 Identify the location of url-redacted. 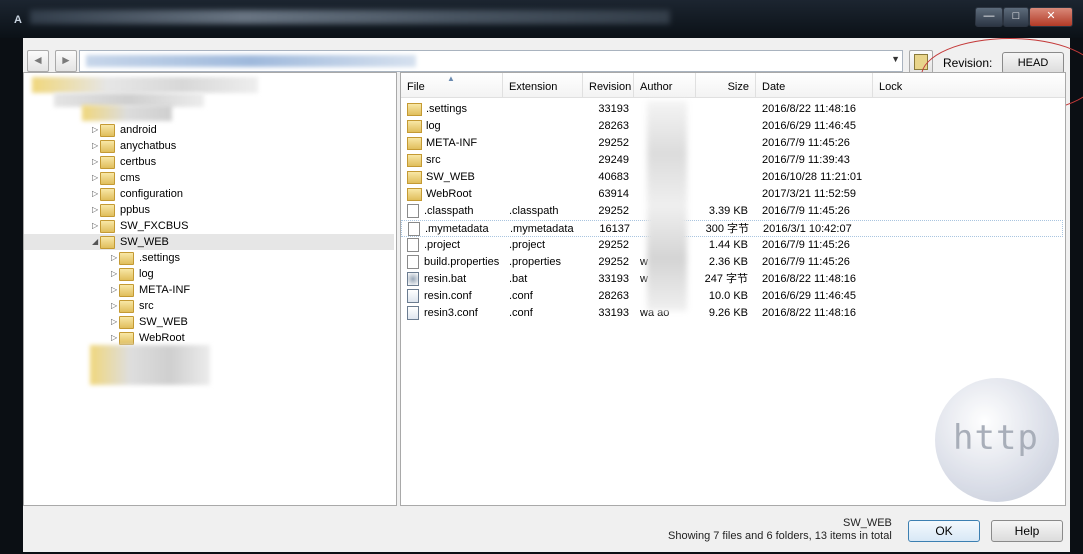
(251, 61).